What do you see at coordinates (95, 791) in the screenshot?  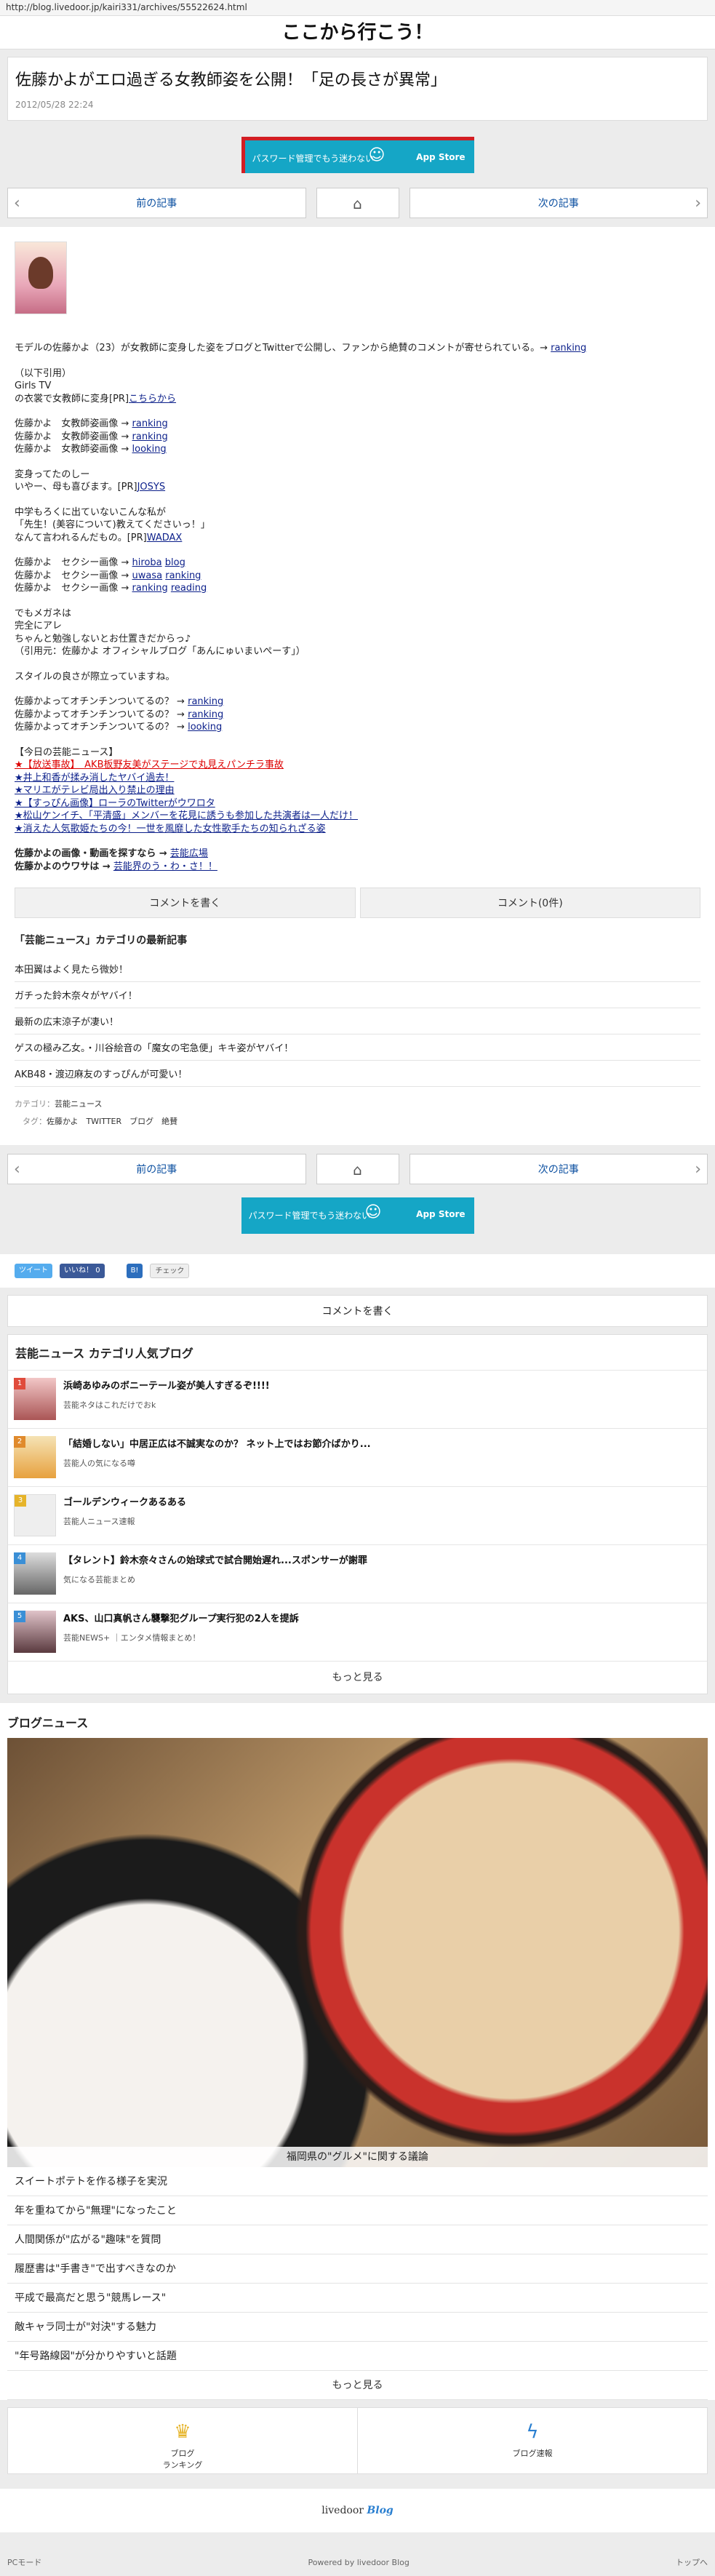 I see `today-news-link: ★マリエがテレビ局出入り禁止の理由` at bounding box center [95, 791].